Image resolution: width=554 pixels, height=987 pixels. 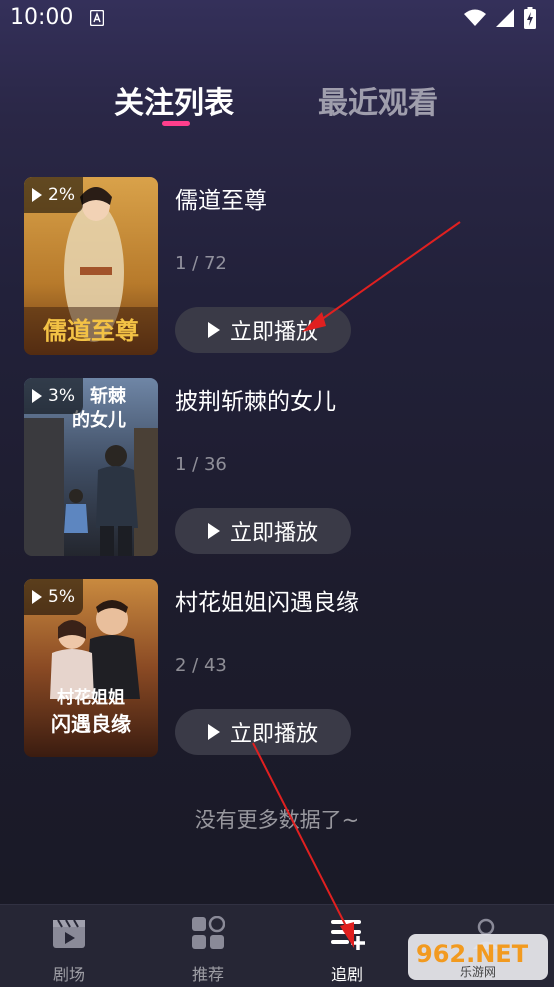 What do you see at coordinates (176, 123) in the screenshot?
I see `active-tab-indicator` at bounding box center [176, 123].